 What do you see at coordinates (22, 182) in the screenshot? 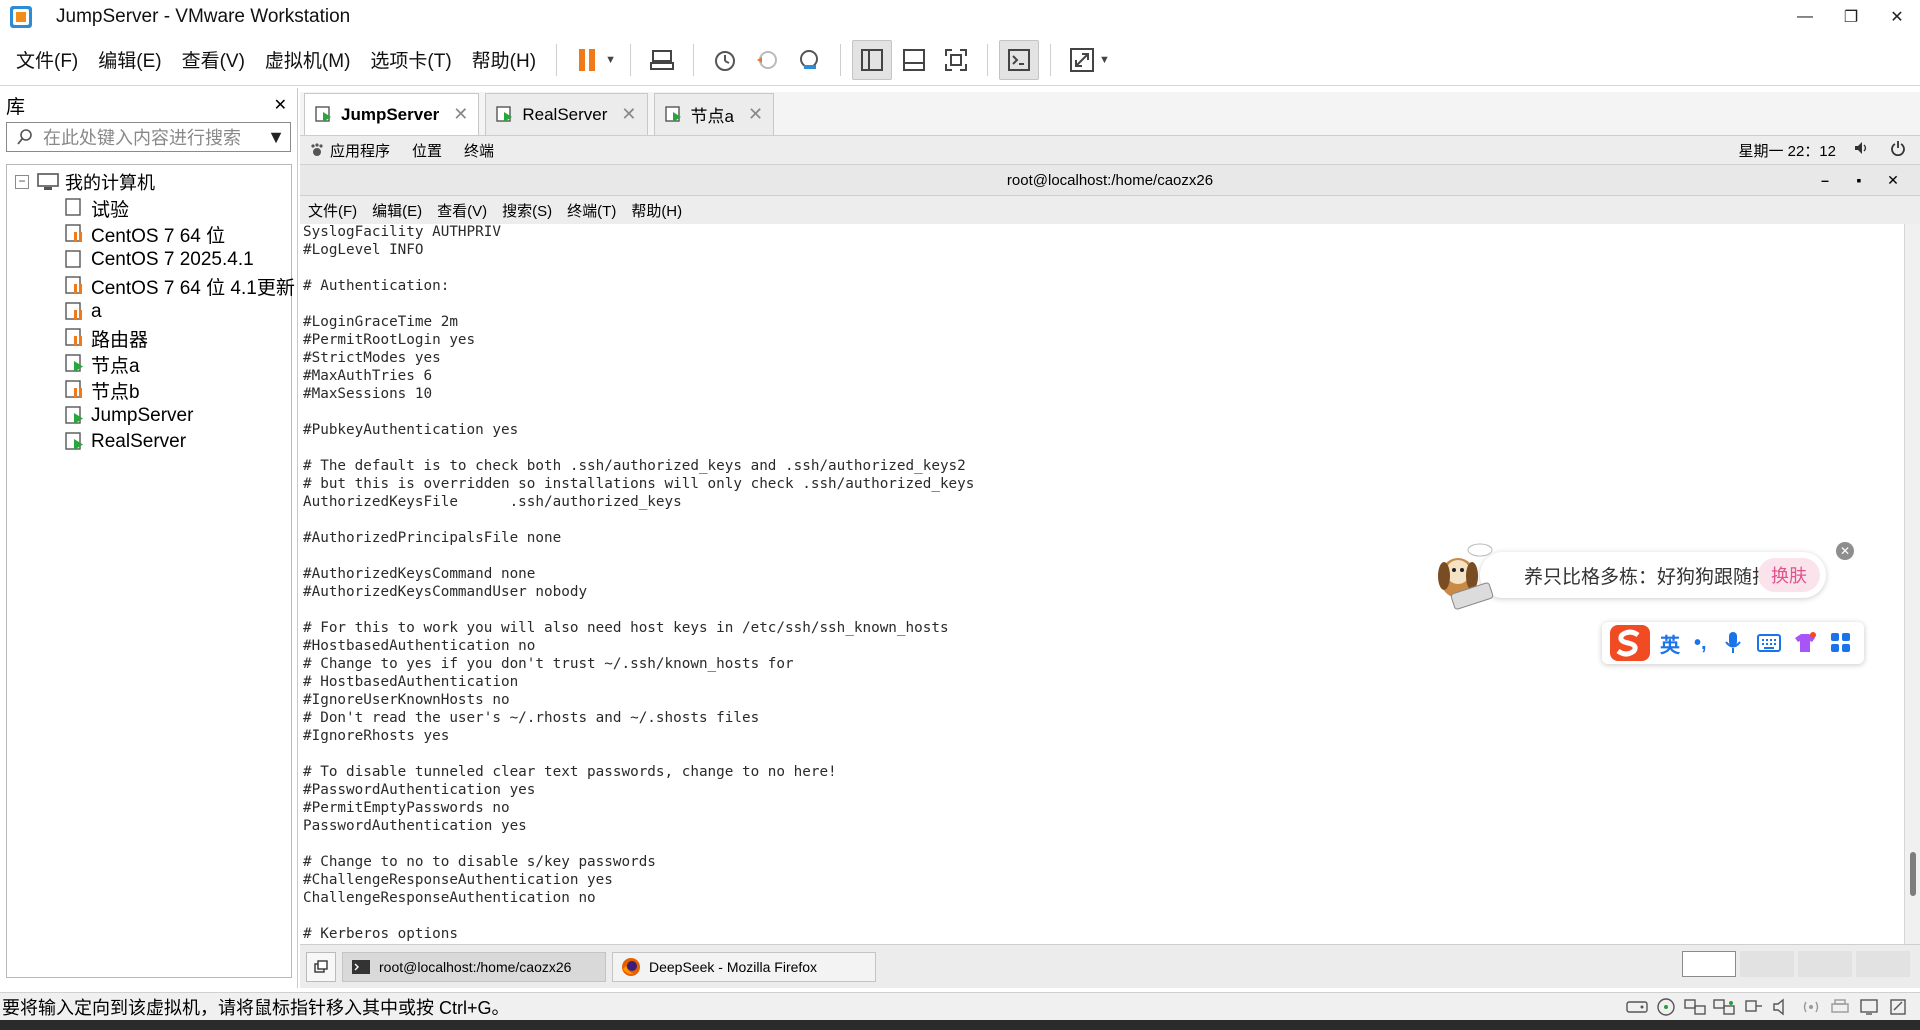
I see `collapse-toggle-icon: −` at bounding box center [22, 182].